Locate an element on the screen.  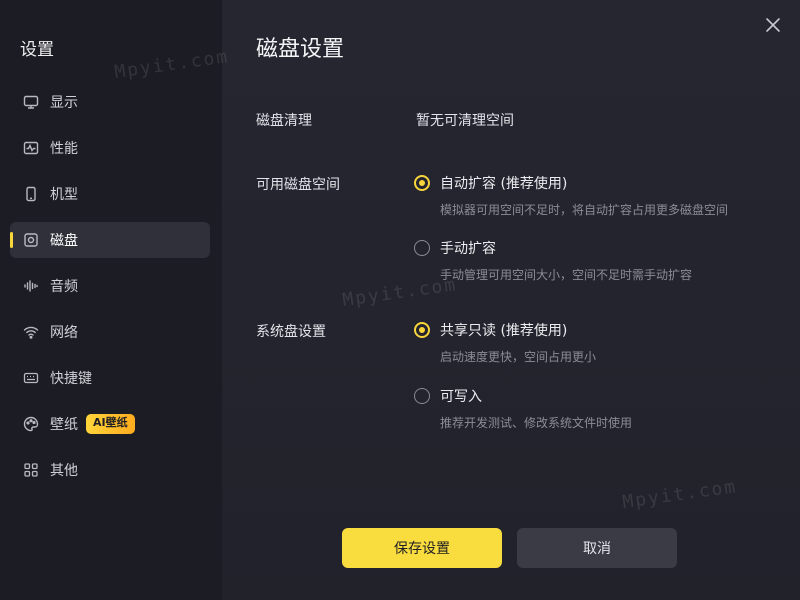
auto-expand-radio is located at coordinates (422, 183).